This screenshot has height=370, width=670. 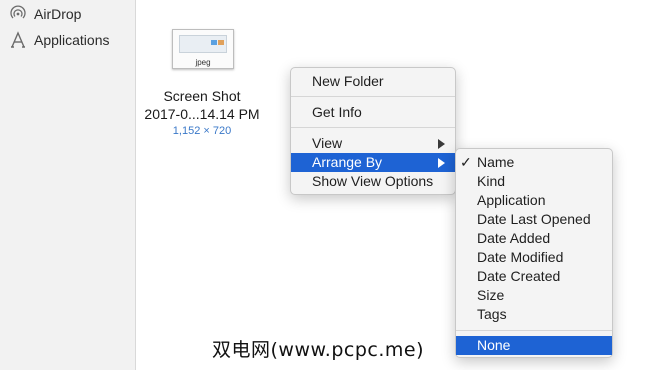 I want to click on file-extension: jpeg, so click(x=203, y=62).